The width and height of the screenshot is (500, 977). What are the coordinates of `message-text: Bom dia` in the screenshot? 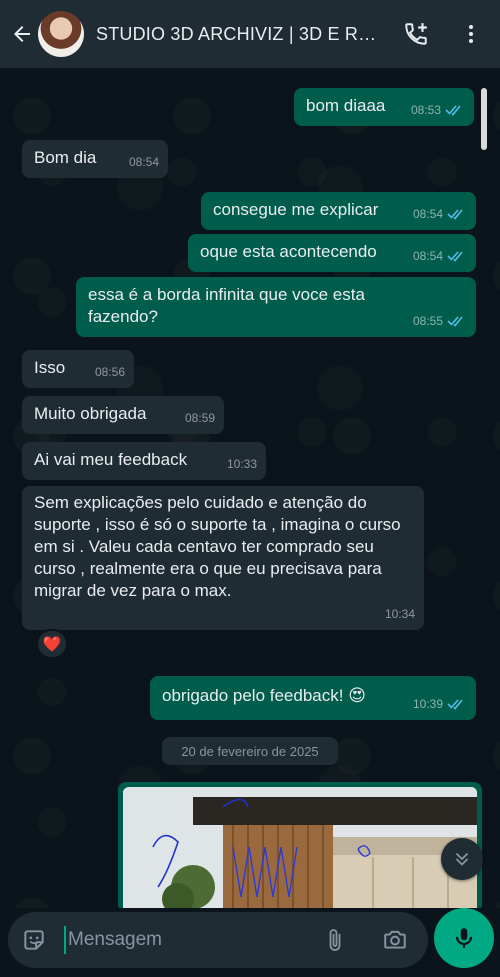 It's located at (65, 157).